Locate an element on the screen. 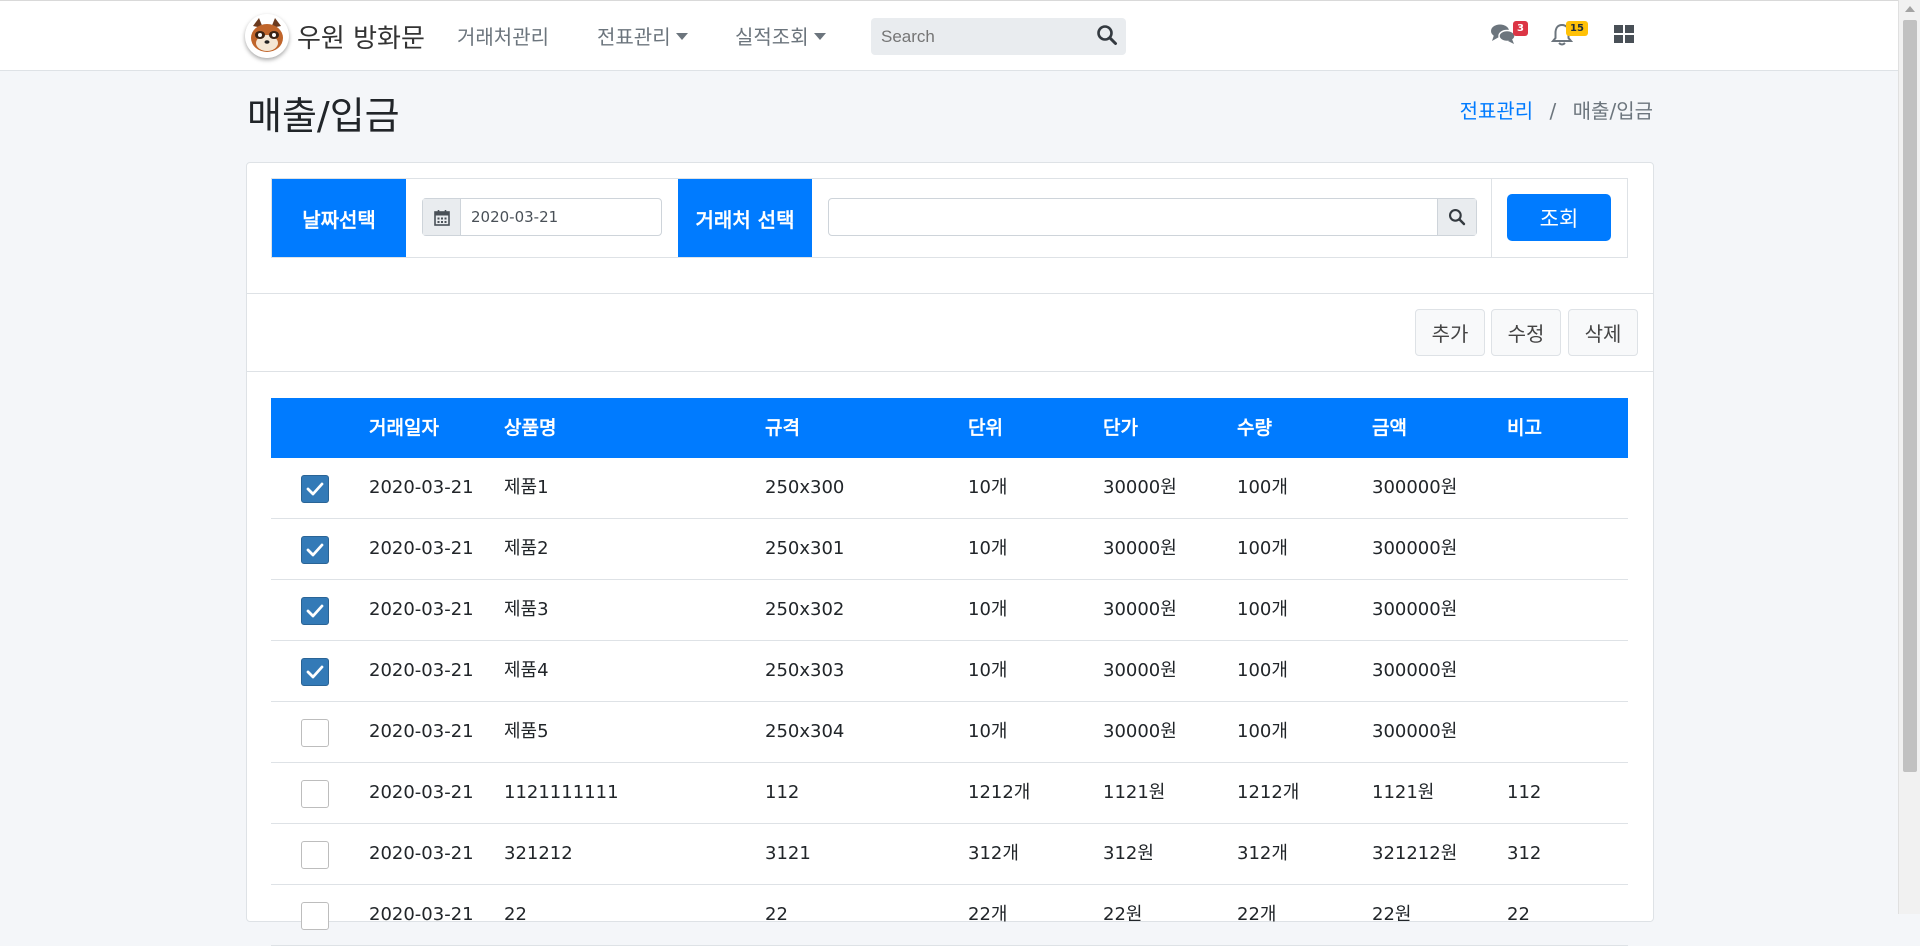 This screenshot has width=1920, height=946. top-navbar: 우원 방화문 거래처관리 전표관리 실적조회 3 15 is located at coordinates (949, 35).